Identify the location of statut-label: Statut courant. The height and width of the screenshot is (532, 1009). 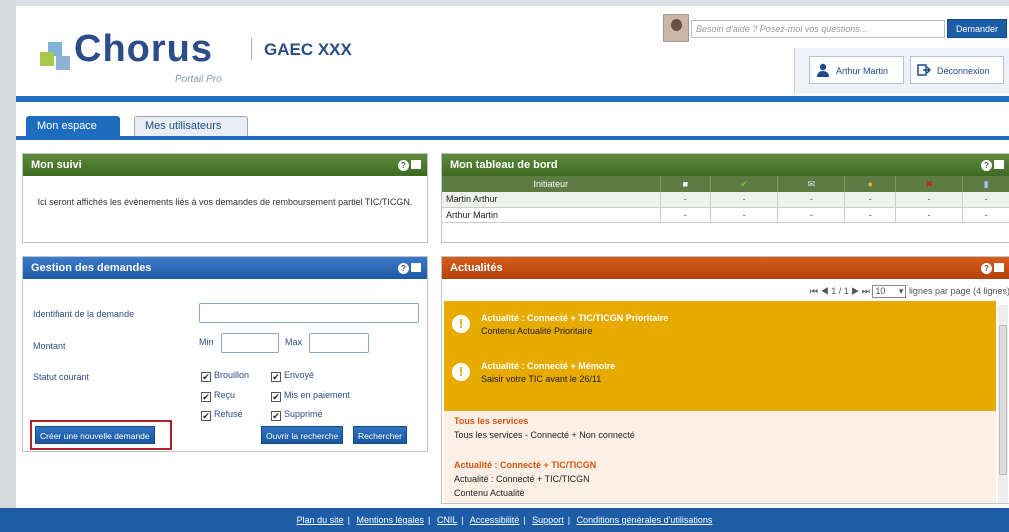
(61, 377).